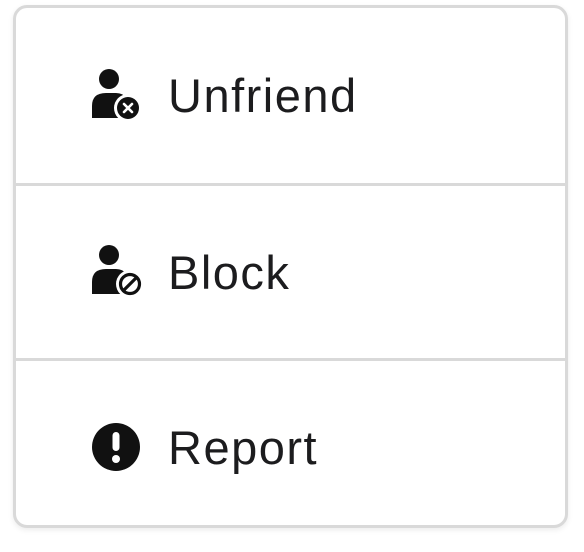 Image resolution: width=584 pixels, height=552 pixels. What do you see at coordinates (243, 447) in the screenshot?
I see `menu-item-label: Report` at bounding box center [243, 447].